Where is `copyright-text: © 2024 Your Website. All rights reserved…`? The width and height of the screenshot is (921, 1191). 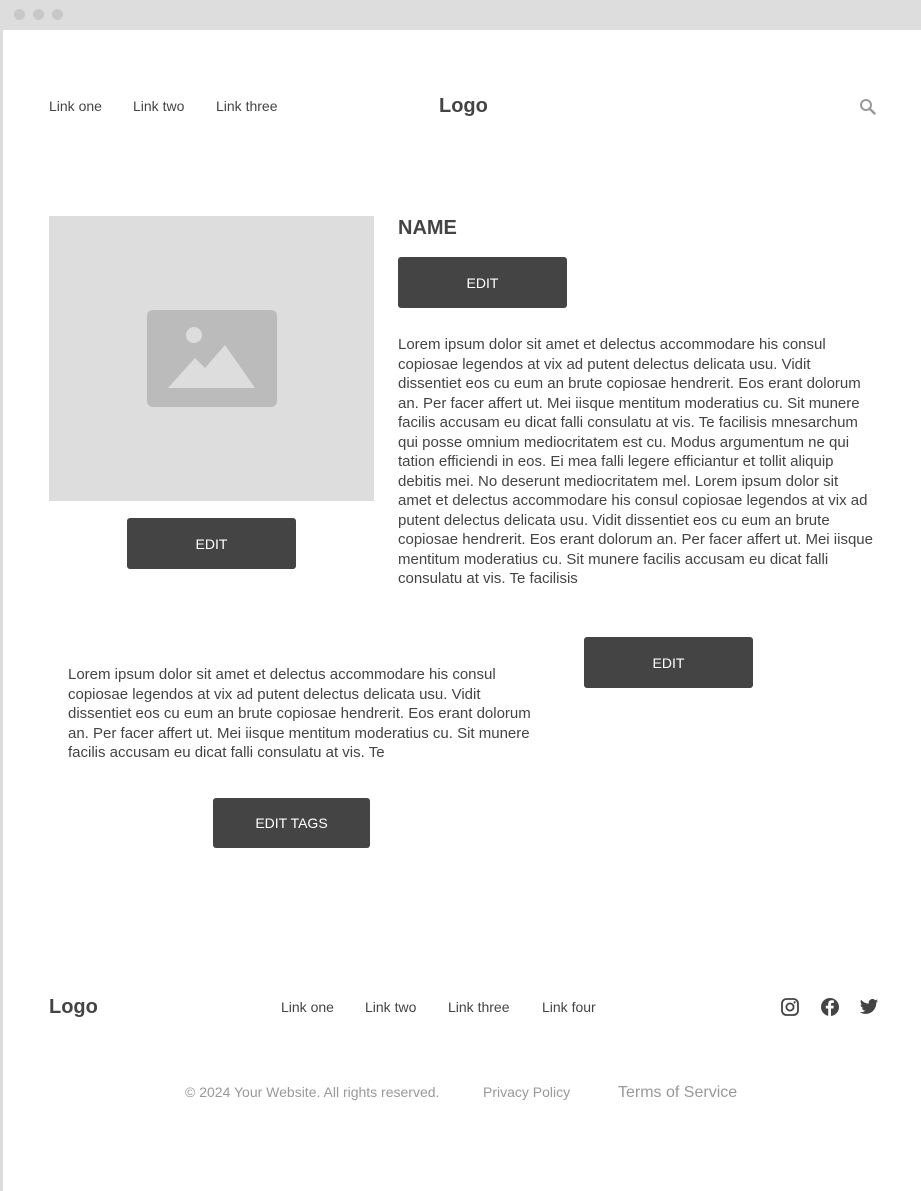
copyright-text: © 2024 Your Website. All rights reserved… is located at coordinates (312, 1092).